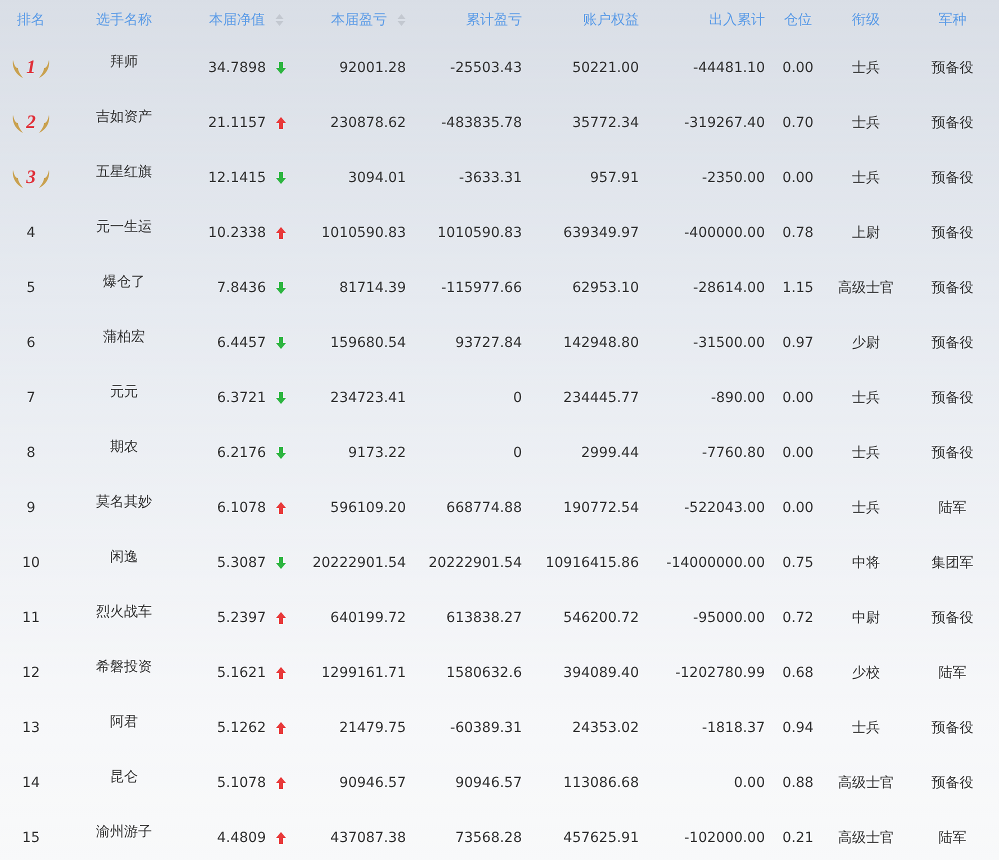 The height and width of the screenshot is (860, 999). Describe the element at coordinates (601, 672) in the screenshot. I see `equity: 394089.40` at that location.